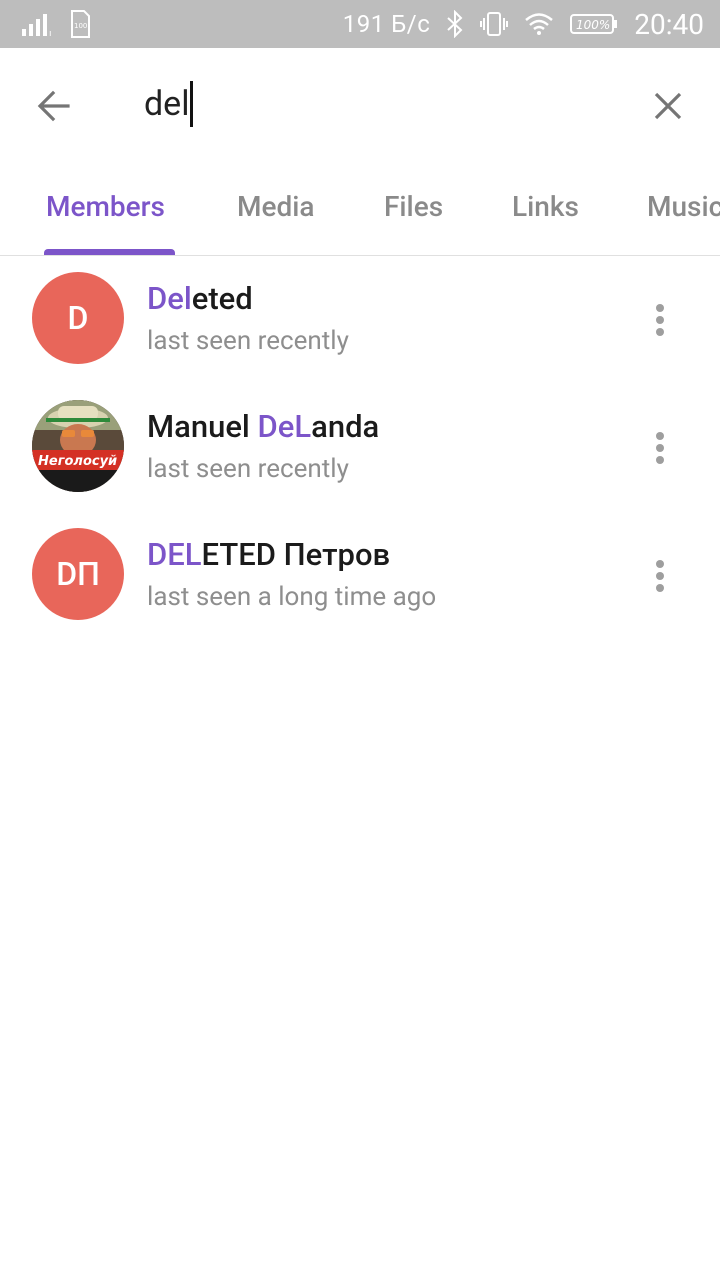 This screenshot has width=720, height=1280. I want to click on tab-links: Links, so click(545, 206).